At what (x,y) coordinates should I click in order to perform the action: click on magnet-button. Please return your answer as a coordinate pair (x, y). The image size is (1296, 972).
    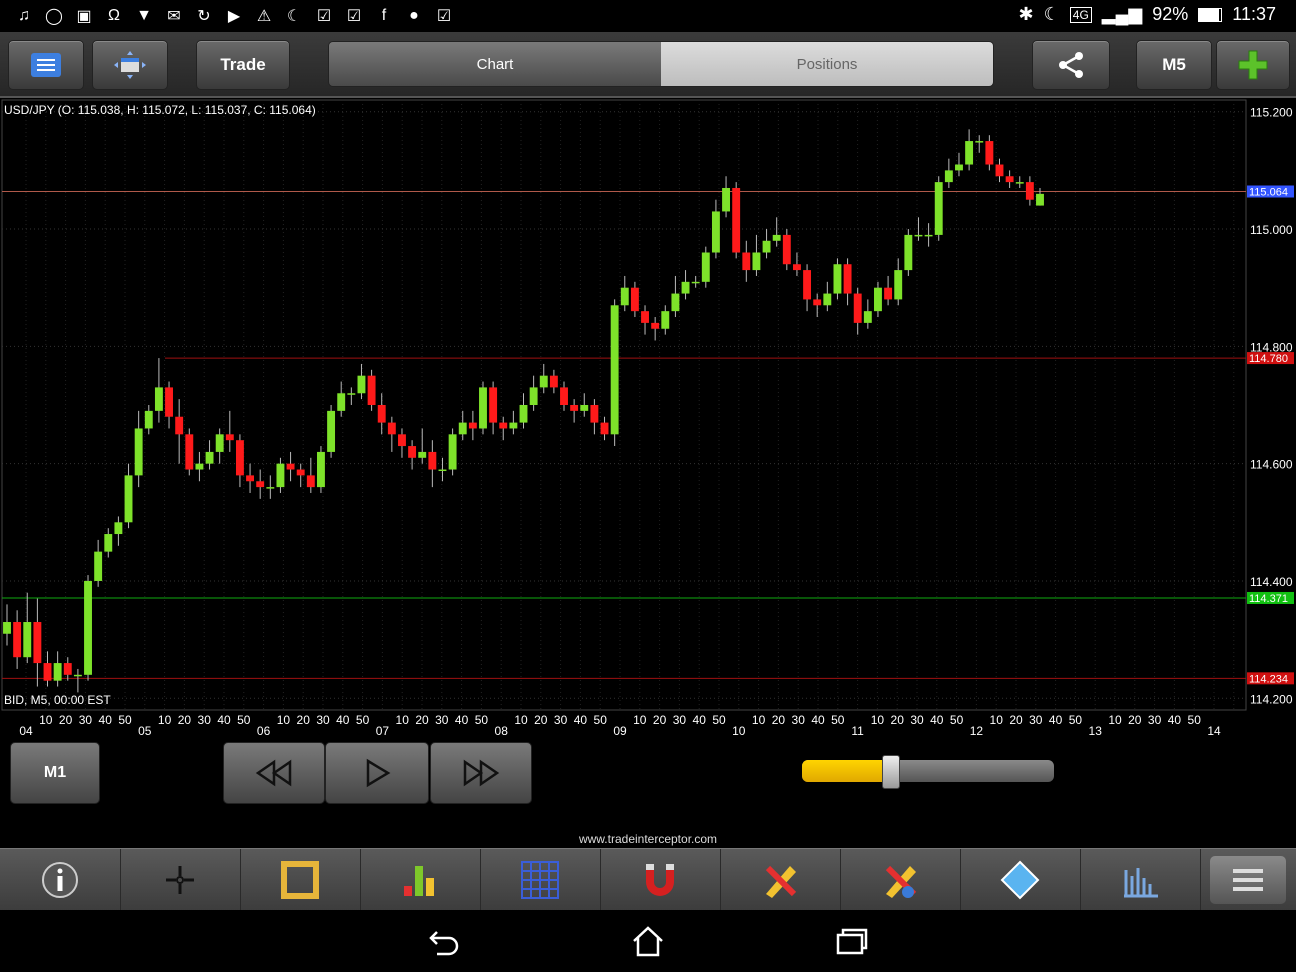
    Looking at the image, I should click on (660, 880).